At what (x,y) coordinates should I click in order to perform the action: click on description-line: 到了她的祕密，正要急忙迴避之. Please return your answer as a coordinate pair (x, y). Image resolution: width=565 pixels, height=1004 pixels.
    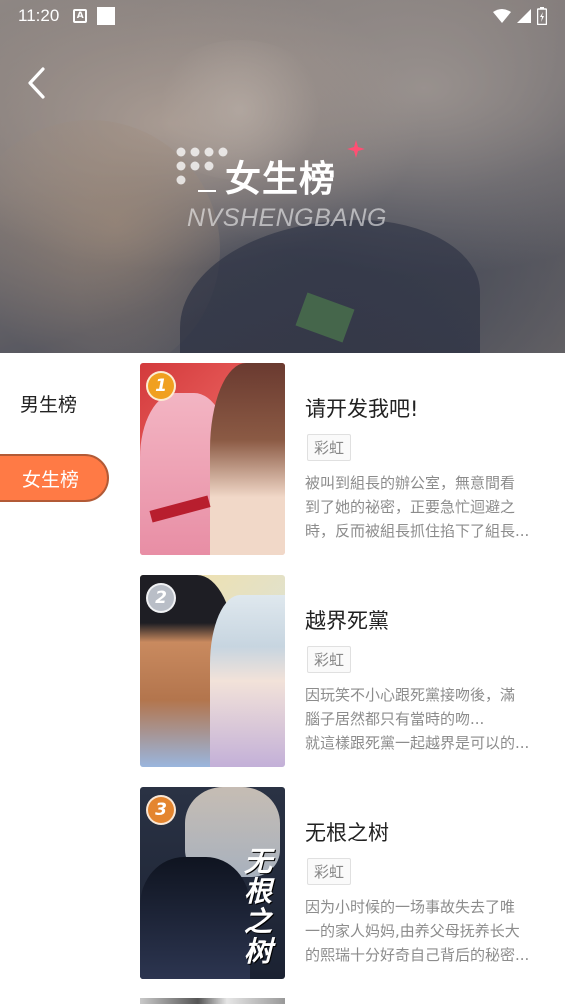
    Looking at the image, I should click on (410, 507).